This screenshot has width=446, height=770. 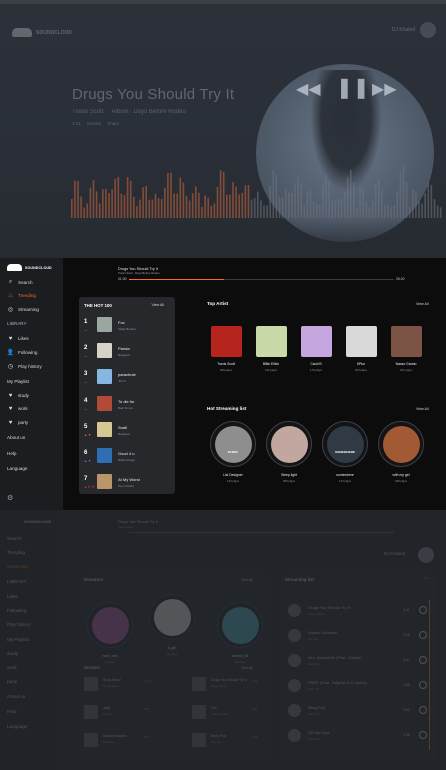 I want to click on hero-waveform, so click(x=258, y=193).